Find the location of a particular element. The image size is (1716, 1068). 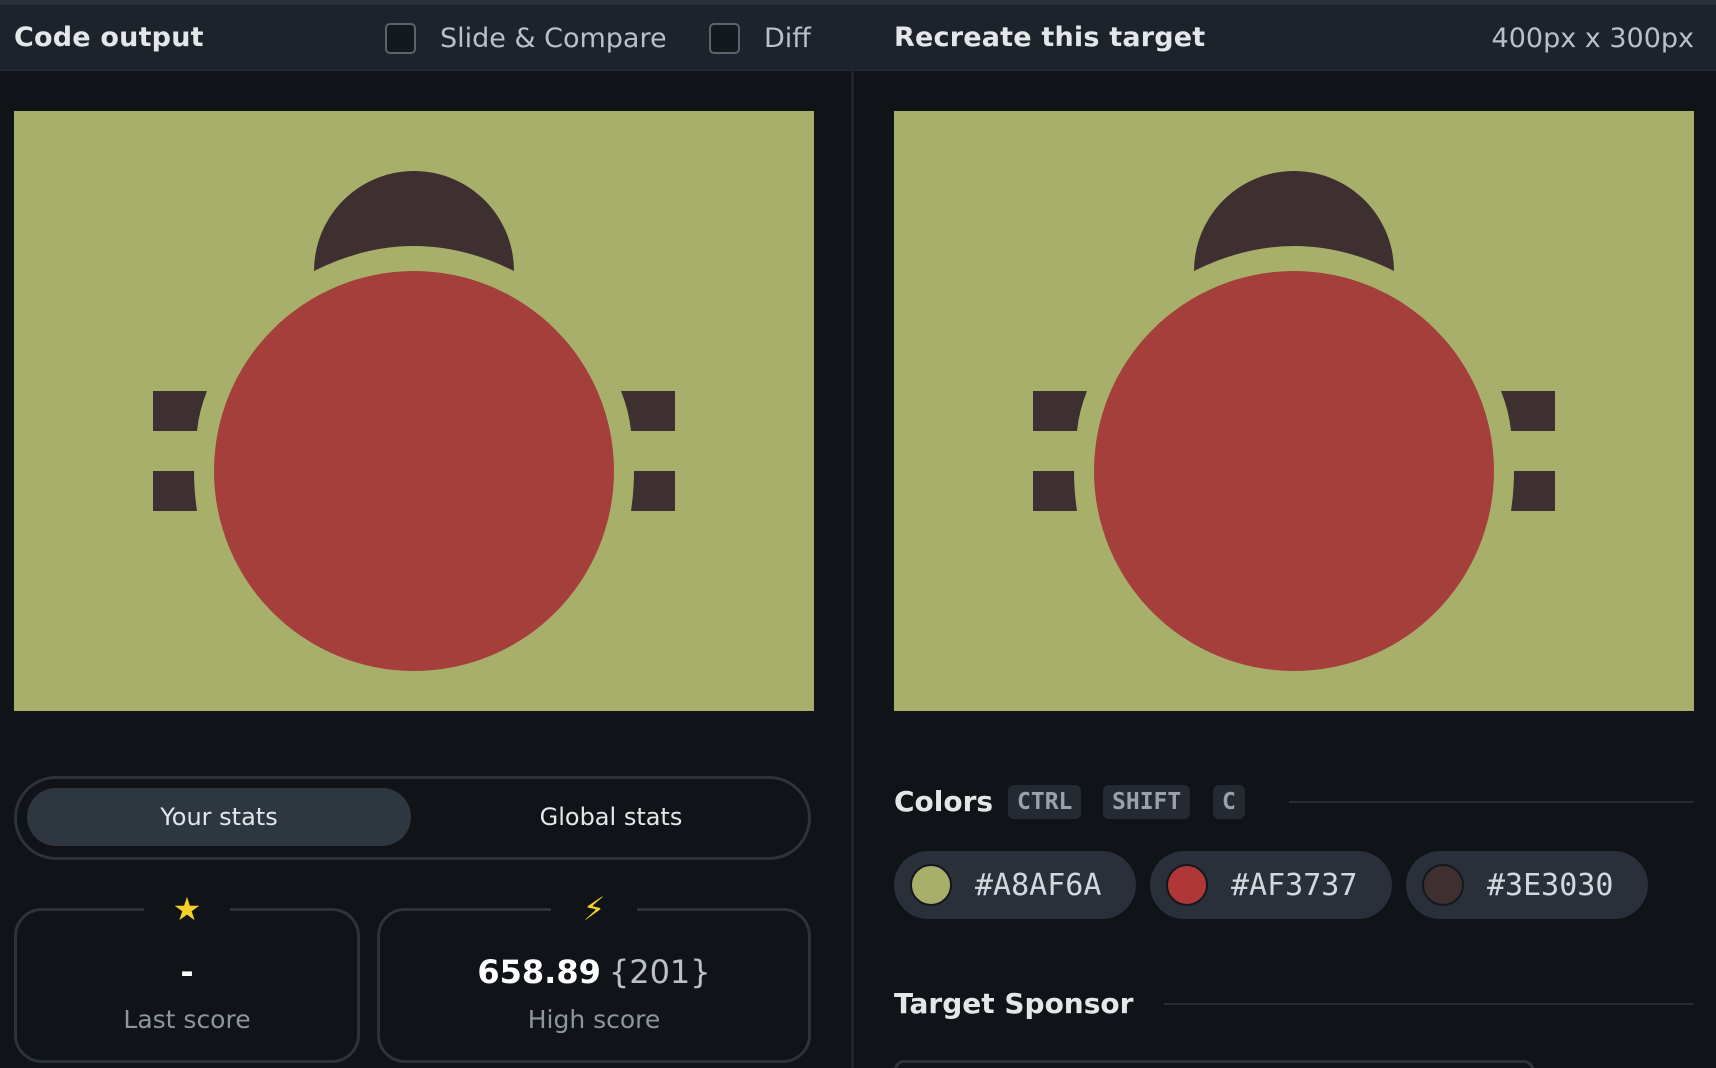

lightning-icon: ⚡ is located at coordinates (594, 909).